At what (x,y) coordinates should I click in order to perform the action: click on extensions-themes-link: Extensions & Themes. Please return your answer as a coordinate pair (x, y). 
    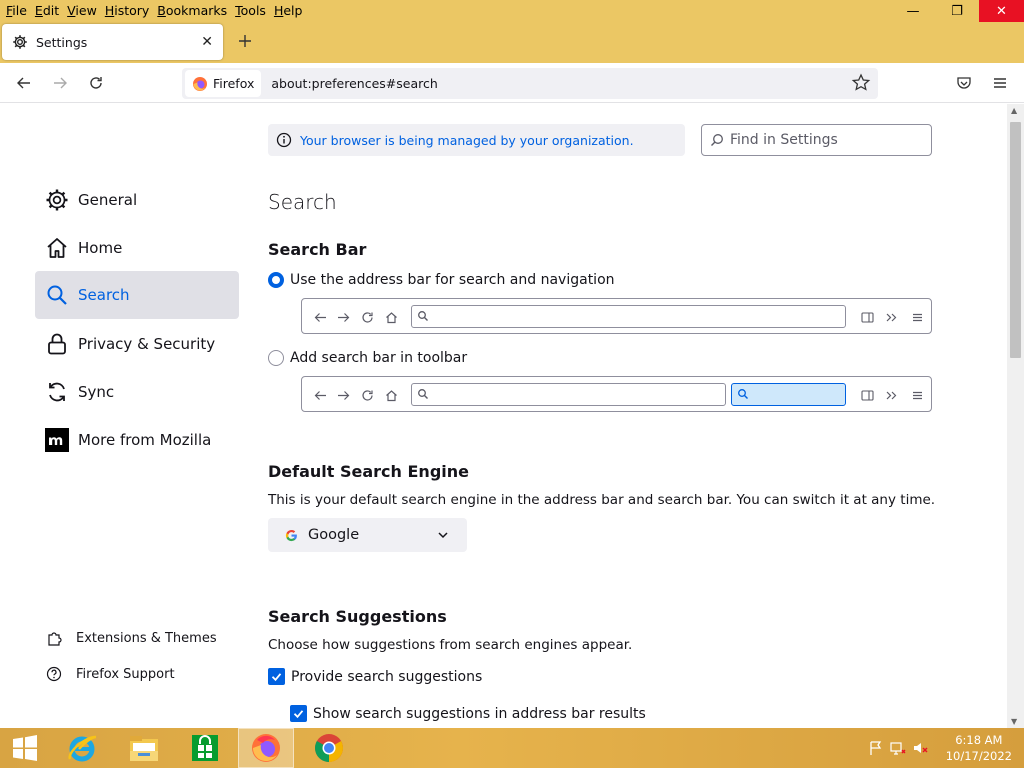
    Looking at the image, I should click on (131, 638).